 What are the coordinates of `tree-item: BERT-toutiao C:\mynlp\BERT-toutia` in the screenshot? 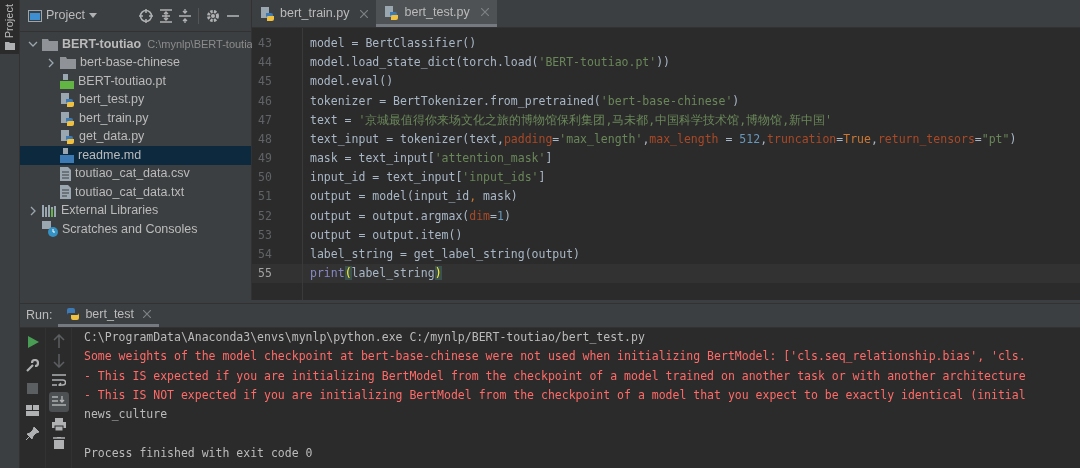 It's located at (135, 44).